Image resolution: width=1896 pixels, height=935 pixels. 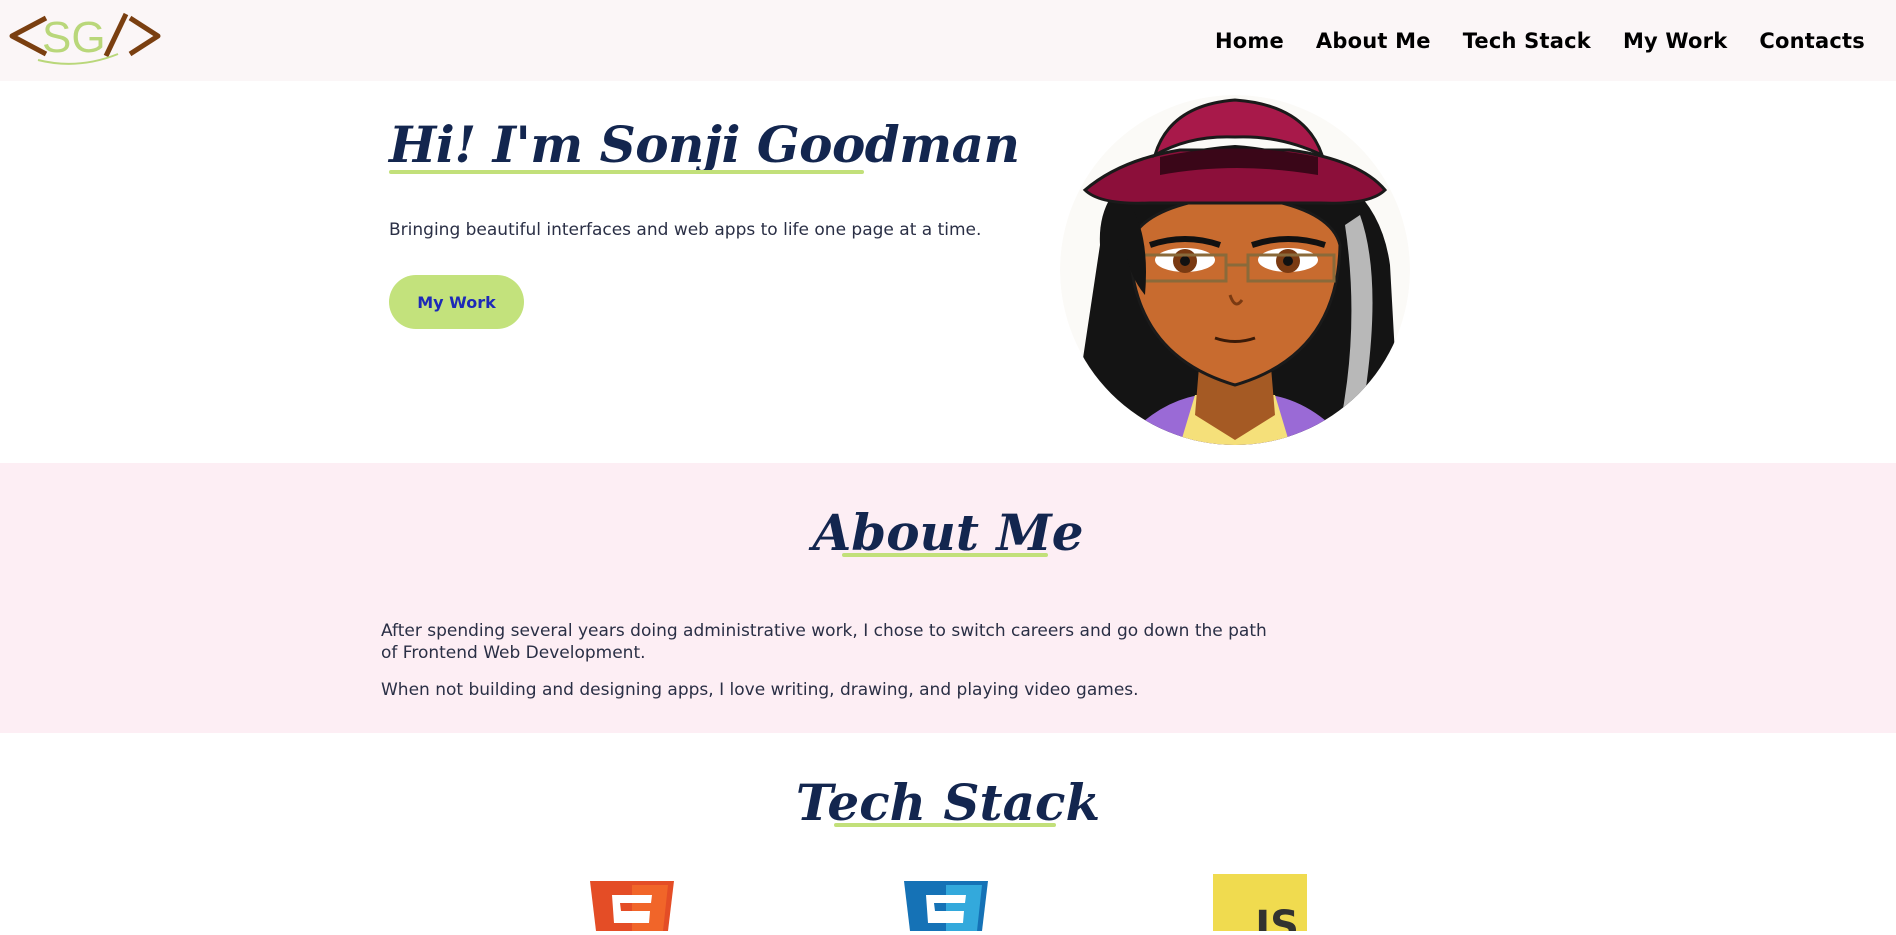 What do you see at coordinates (1277, 917) in the screenshot?
I see `javascript-icon-label: JS` at bounding box center [1277, 917].